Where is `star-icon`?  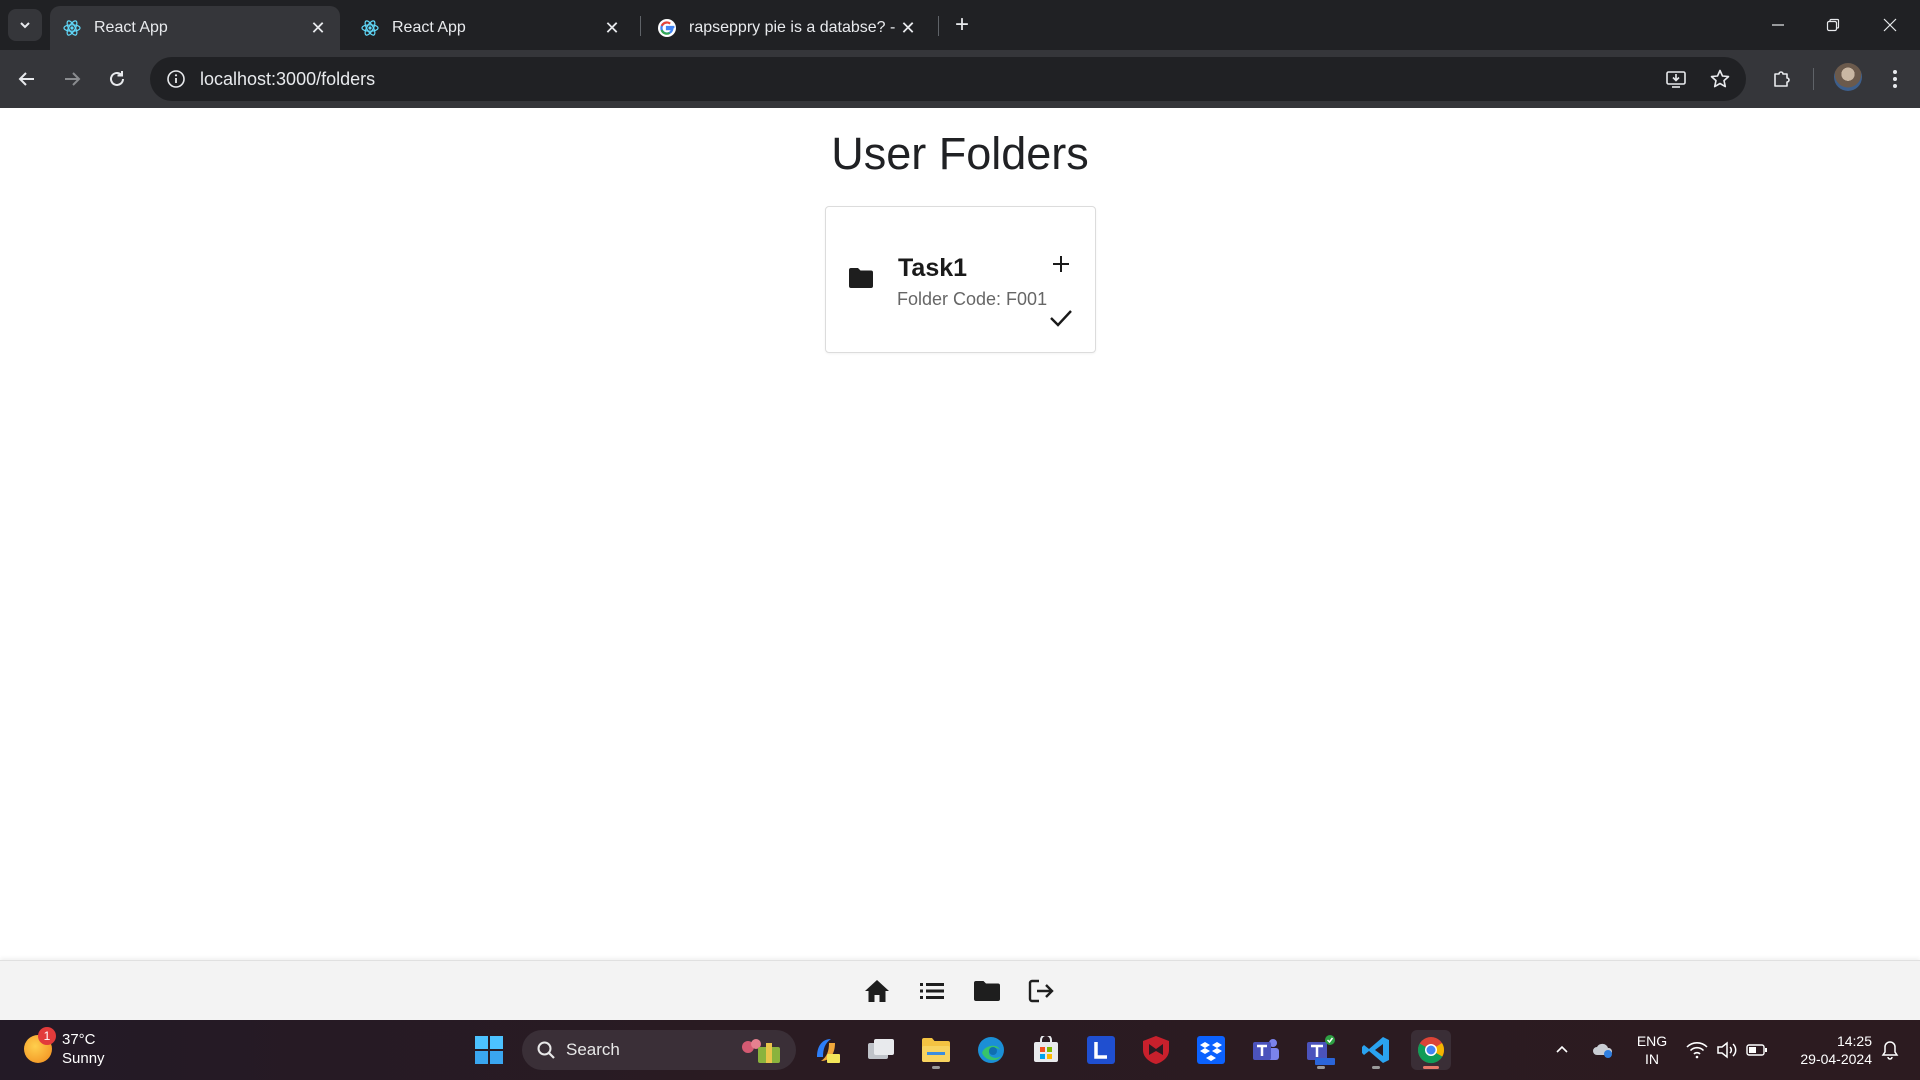 star-icon is located at coordinates (1720, 78).